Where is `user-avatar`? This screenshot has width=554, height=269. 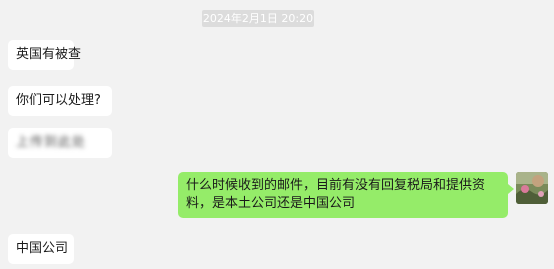 user-avatar is located at coordinates (532, 188).